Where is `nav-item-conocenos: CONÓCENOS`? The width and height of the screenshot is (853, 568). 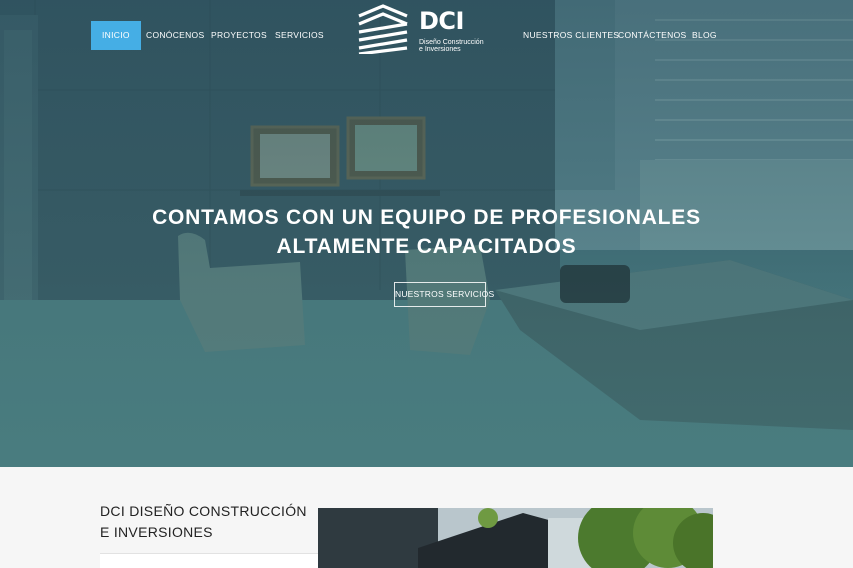 nav-item-conocenos: CONÓCENOS is located at coordinates (175, 35).